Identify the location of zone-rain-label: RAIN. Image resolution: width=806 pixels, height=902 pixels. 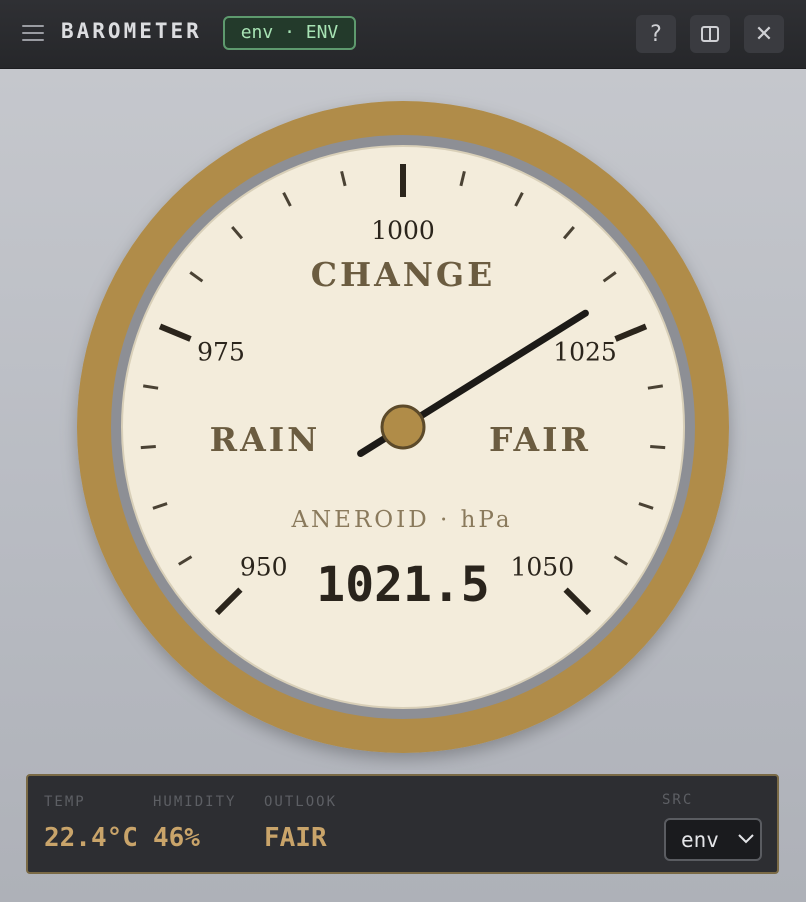
(265, 439).